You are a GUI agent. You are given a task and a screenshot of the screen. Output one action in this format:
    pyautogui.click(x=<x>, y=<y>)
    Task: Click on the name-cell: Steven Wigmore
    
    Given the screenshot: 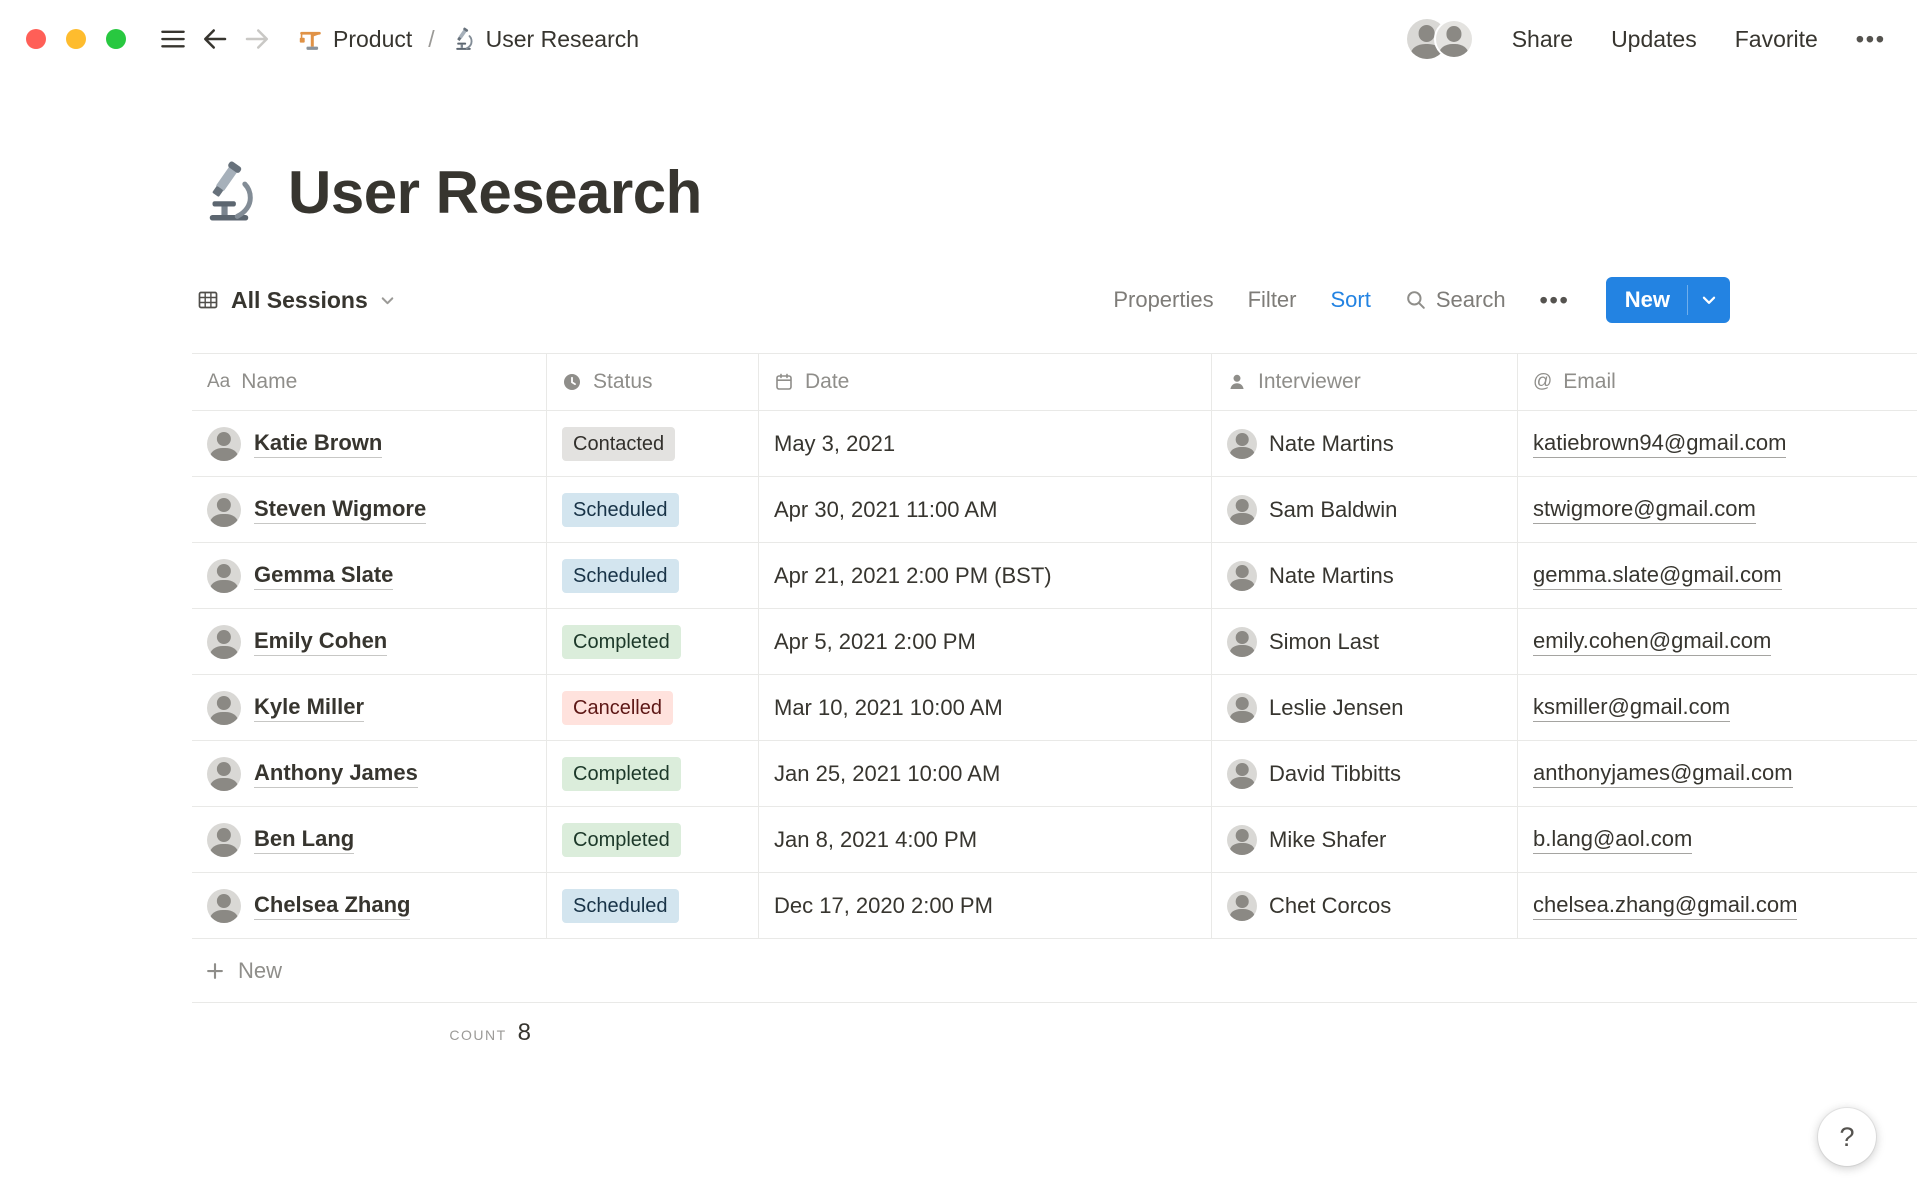 What is the action you would take?
    pyautogui.click(x=369, y=509)
    